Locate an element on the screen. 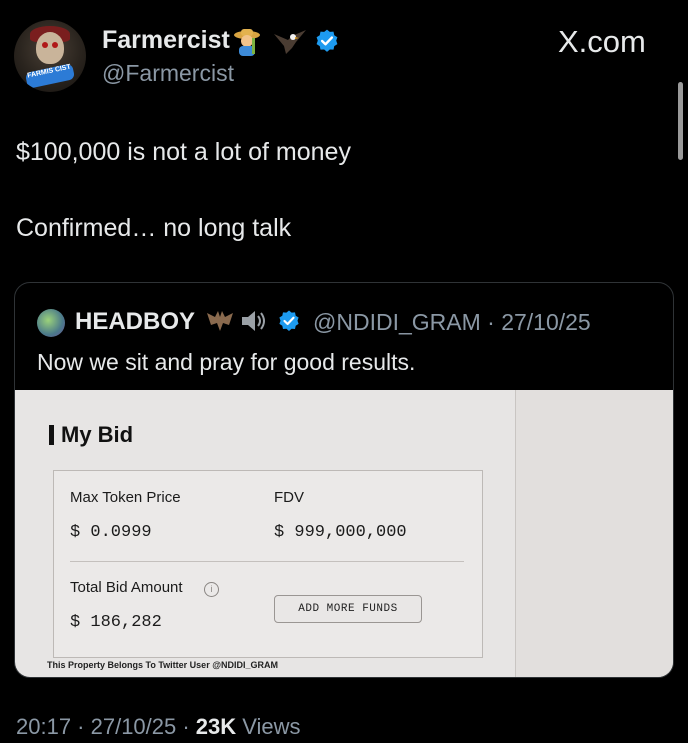 This screenshot has height=743, width=688. image-side-panel is located at coordinates (594, 533).